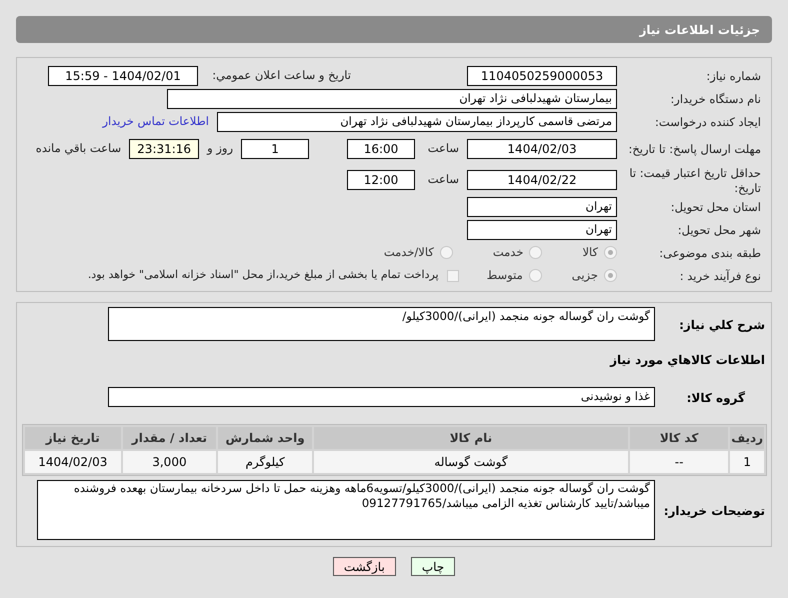 The height and width of the screenshot is (598, 788). Describe the element at coordinates (433, 566) in the screenshot. I see `print-button: چاپ` at that location.